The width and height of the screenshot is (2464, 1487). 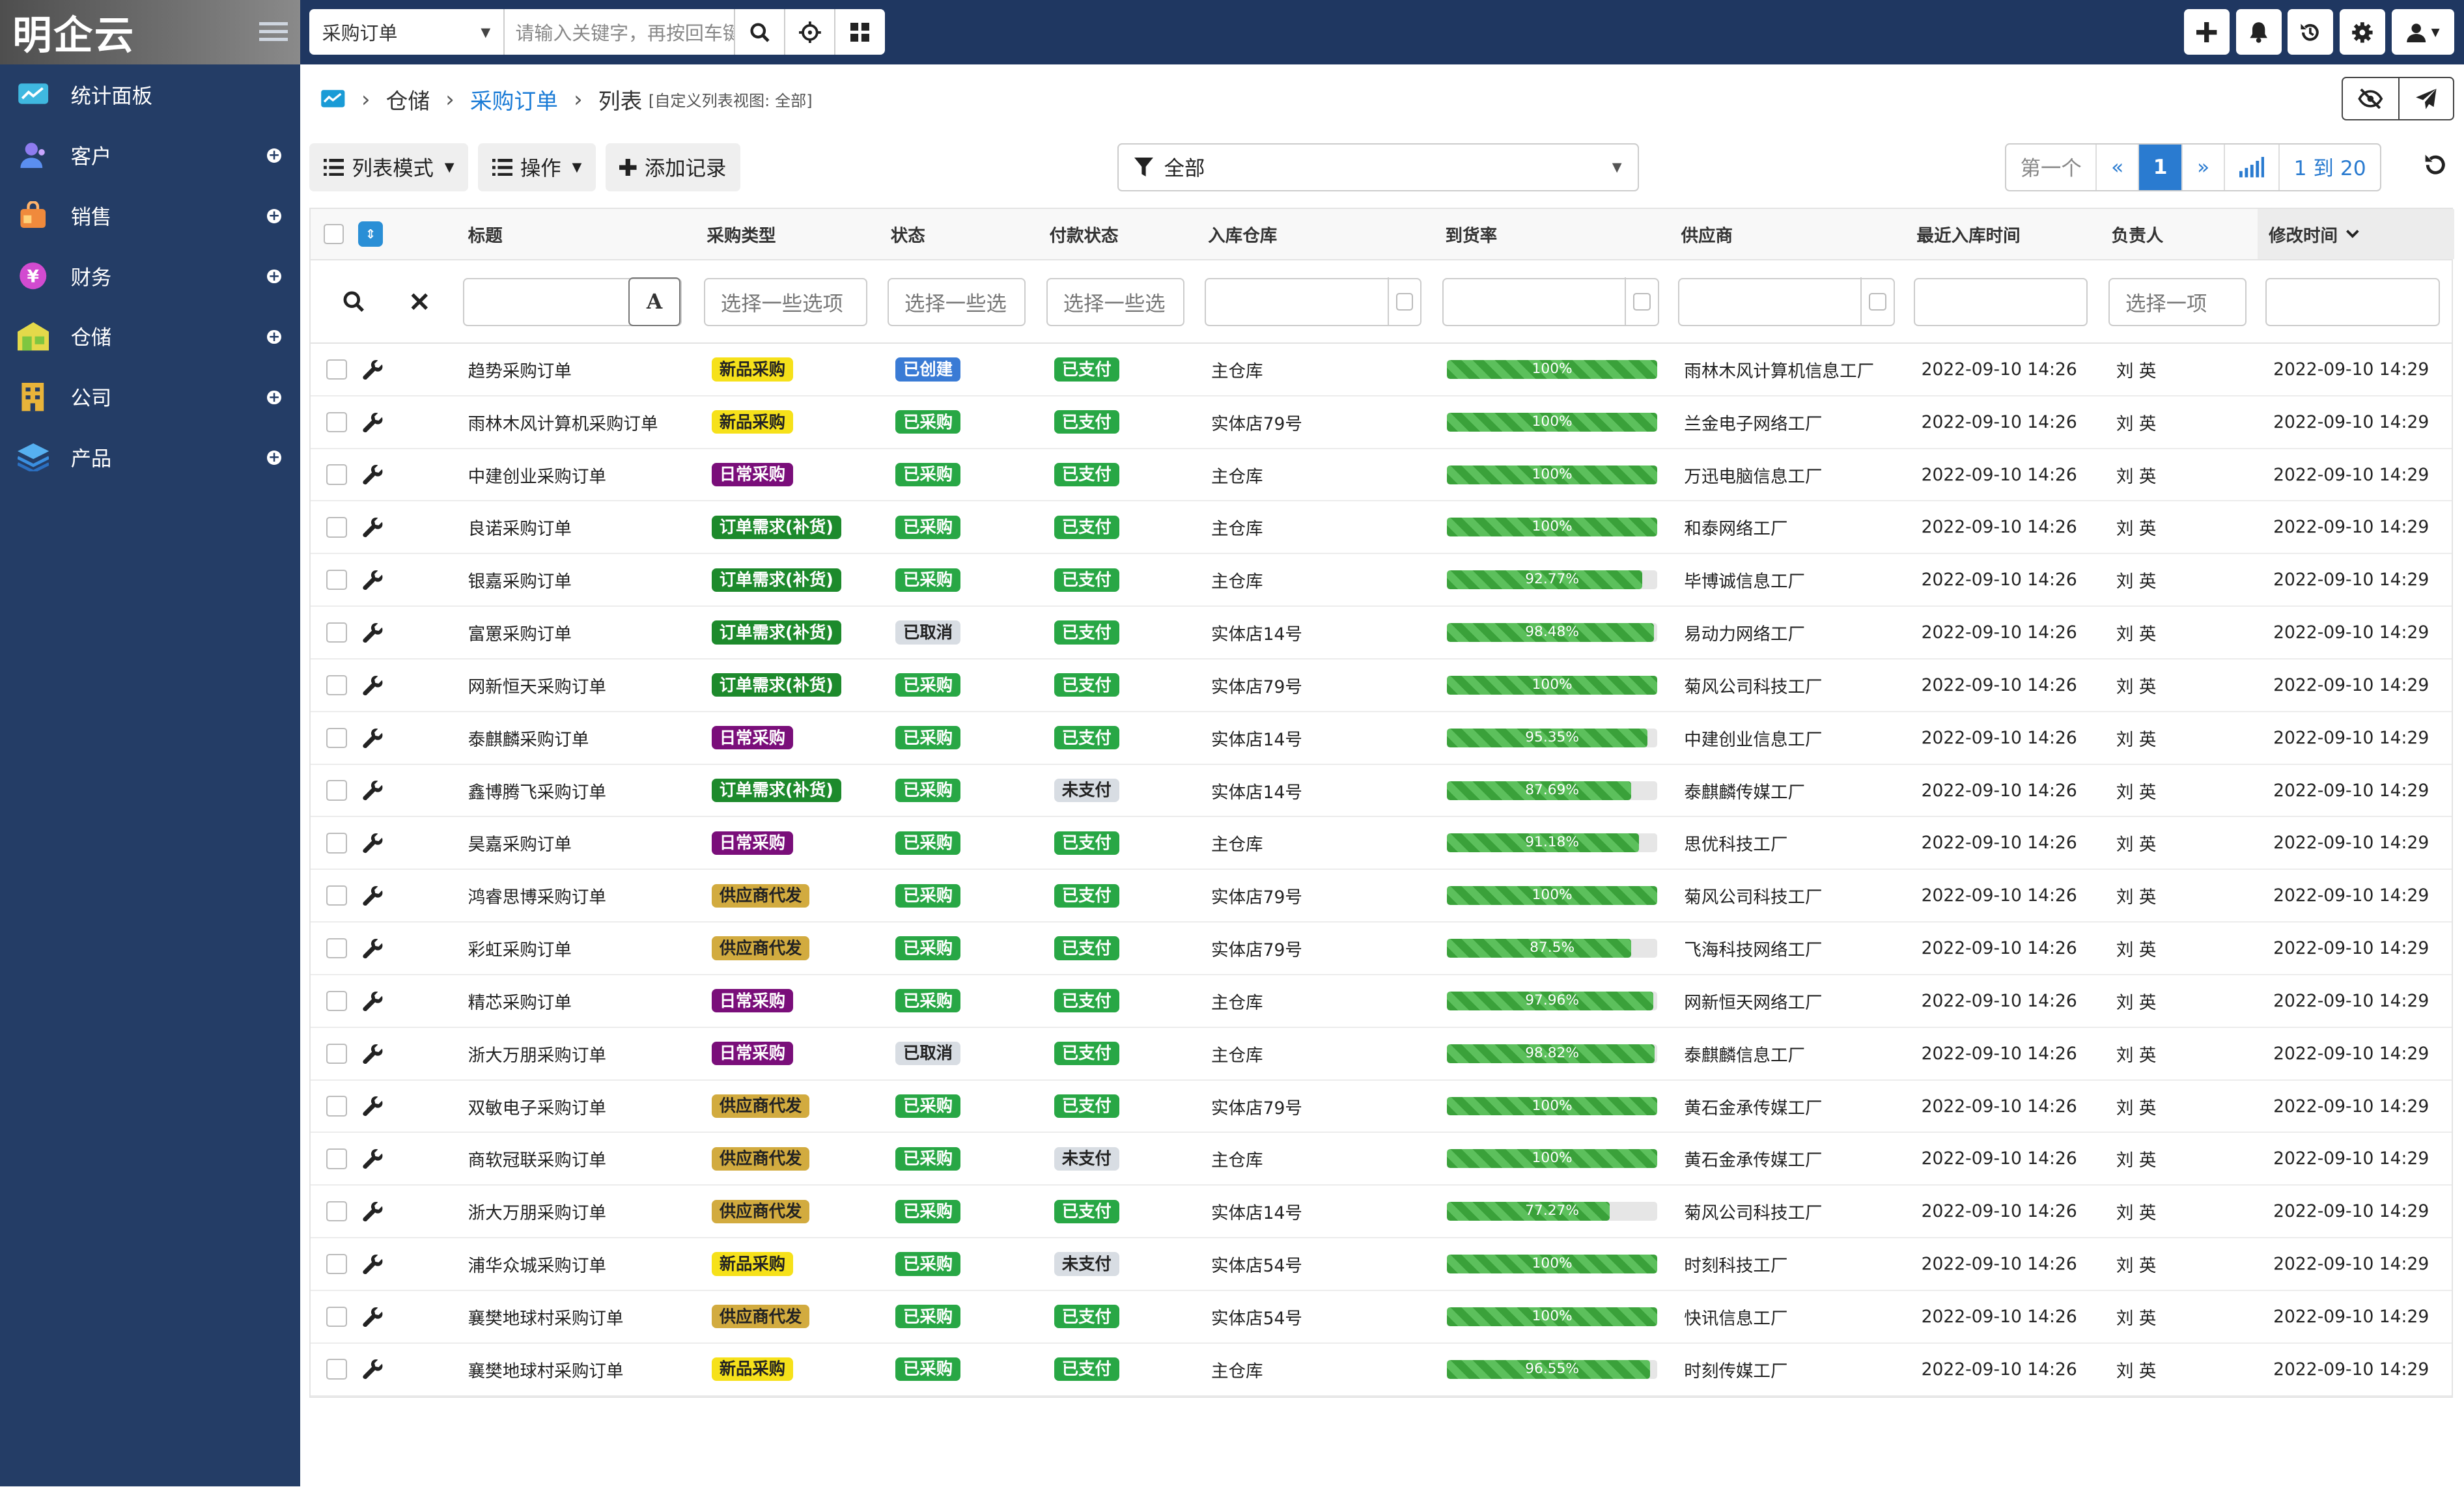 I want to click on page-prev-button: «, so click(x=2116, y=167).